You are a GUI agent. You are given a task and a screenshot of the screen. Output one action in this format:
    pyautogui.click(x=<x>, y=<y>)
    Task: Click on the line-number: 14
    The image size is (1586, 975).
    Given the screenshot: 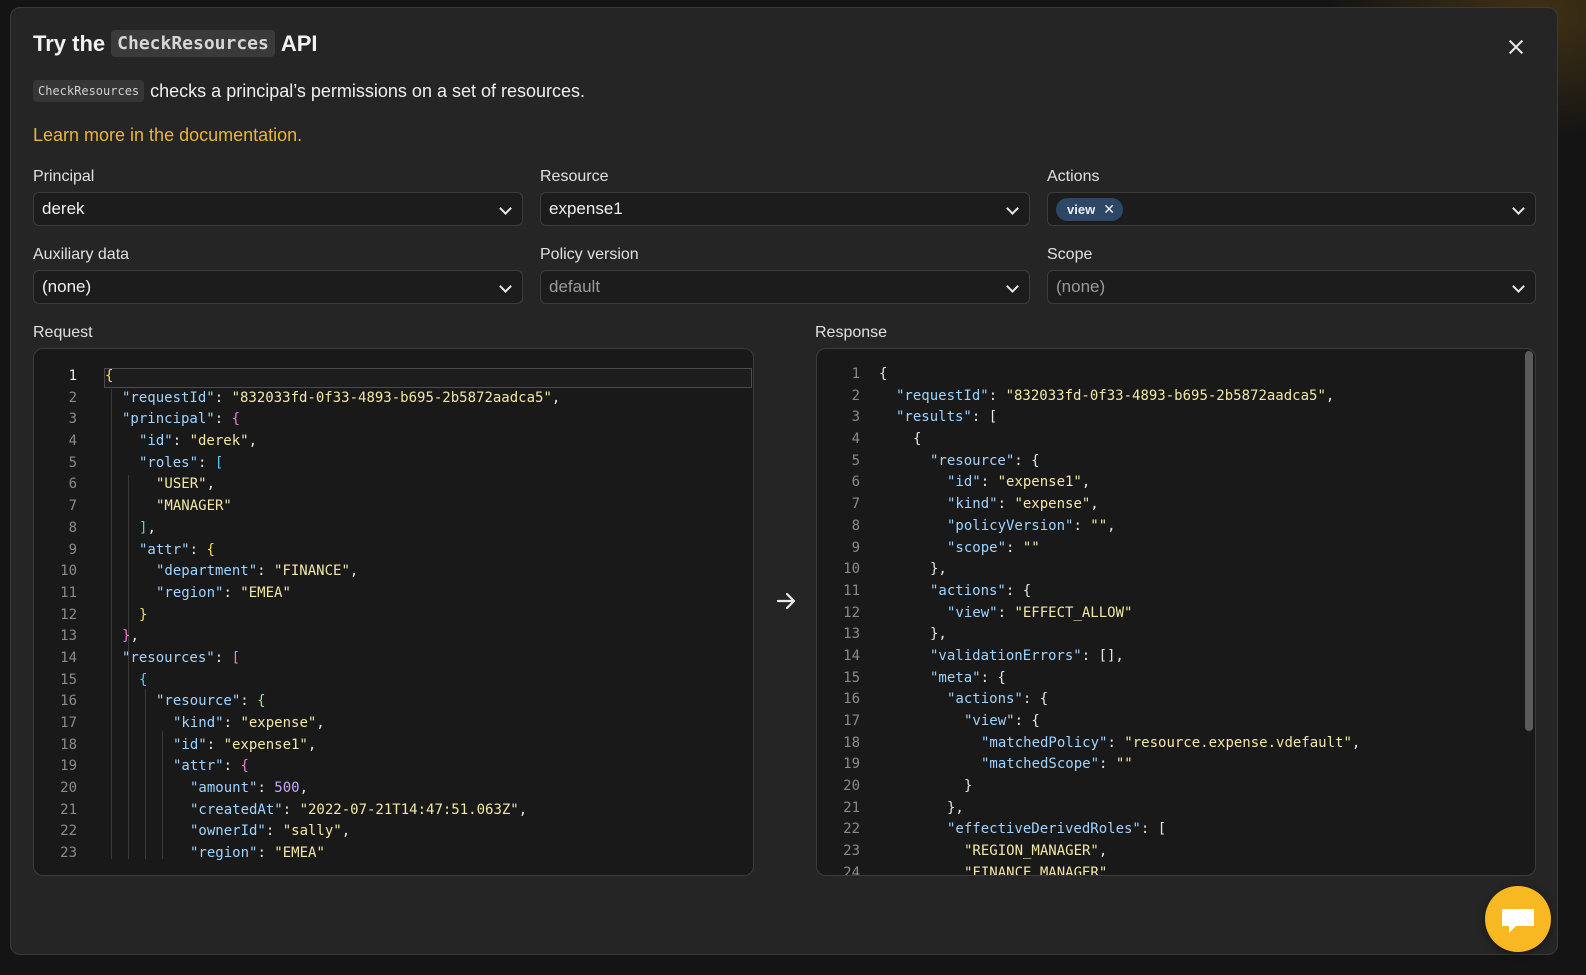 What is the action you would take?
    pyautogui.click(x=851, y=655)
    